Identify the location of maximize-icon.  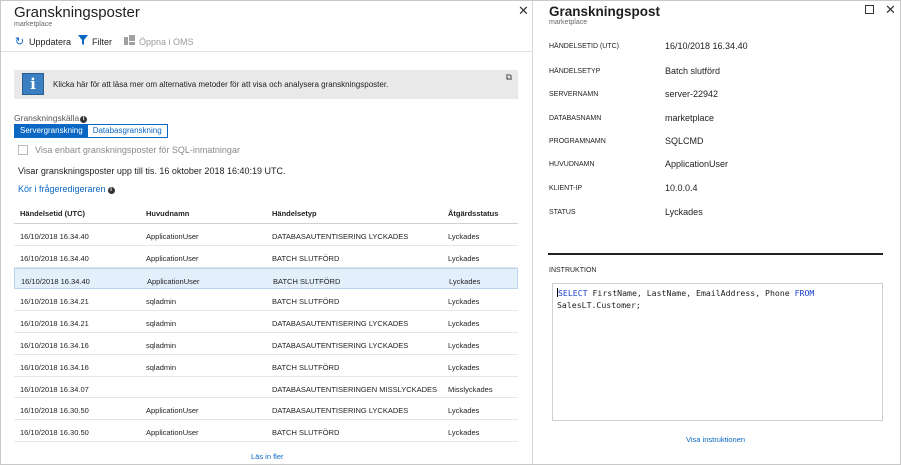
(869, 9).